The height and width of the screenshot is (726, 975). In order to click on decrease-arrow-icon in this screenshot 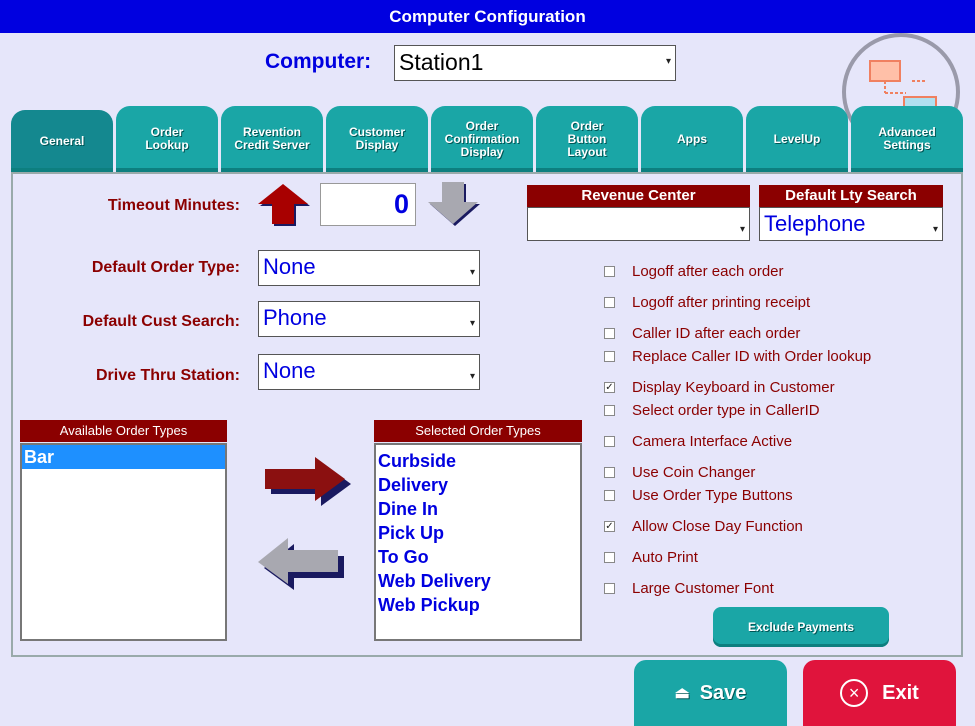, I will do `click(455, 205)`.